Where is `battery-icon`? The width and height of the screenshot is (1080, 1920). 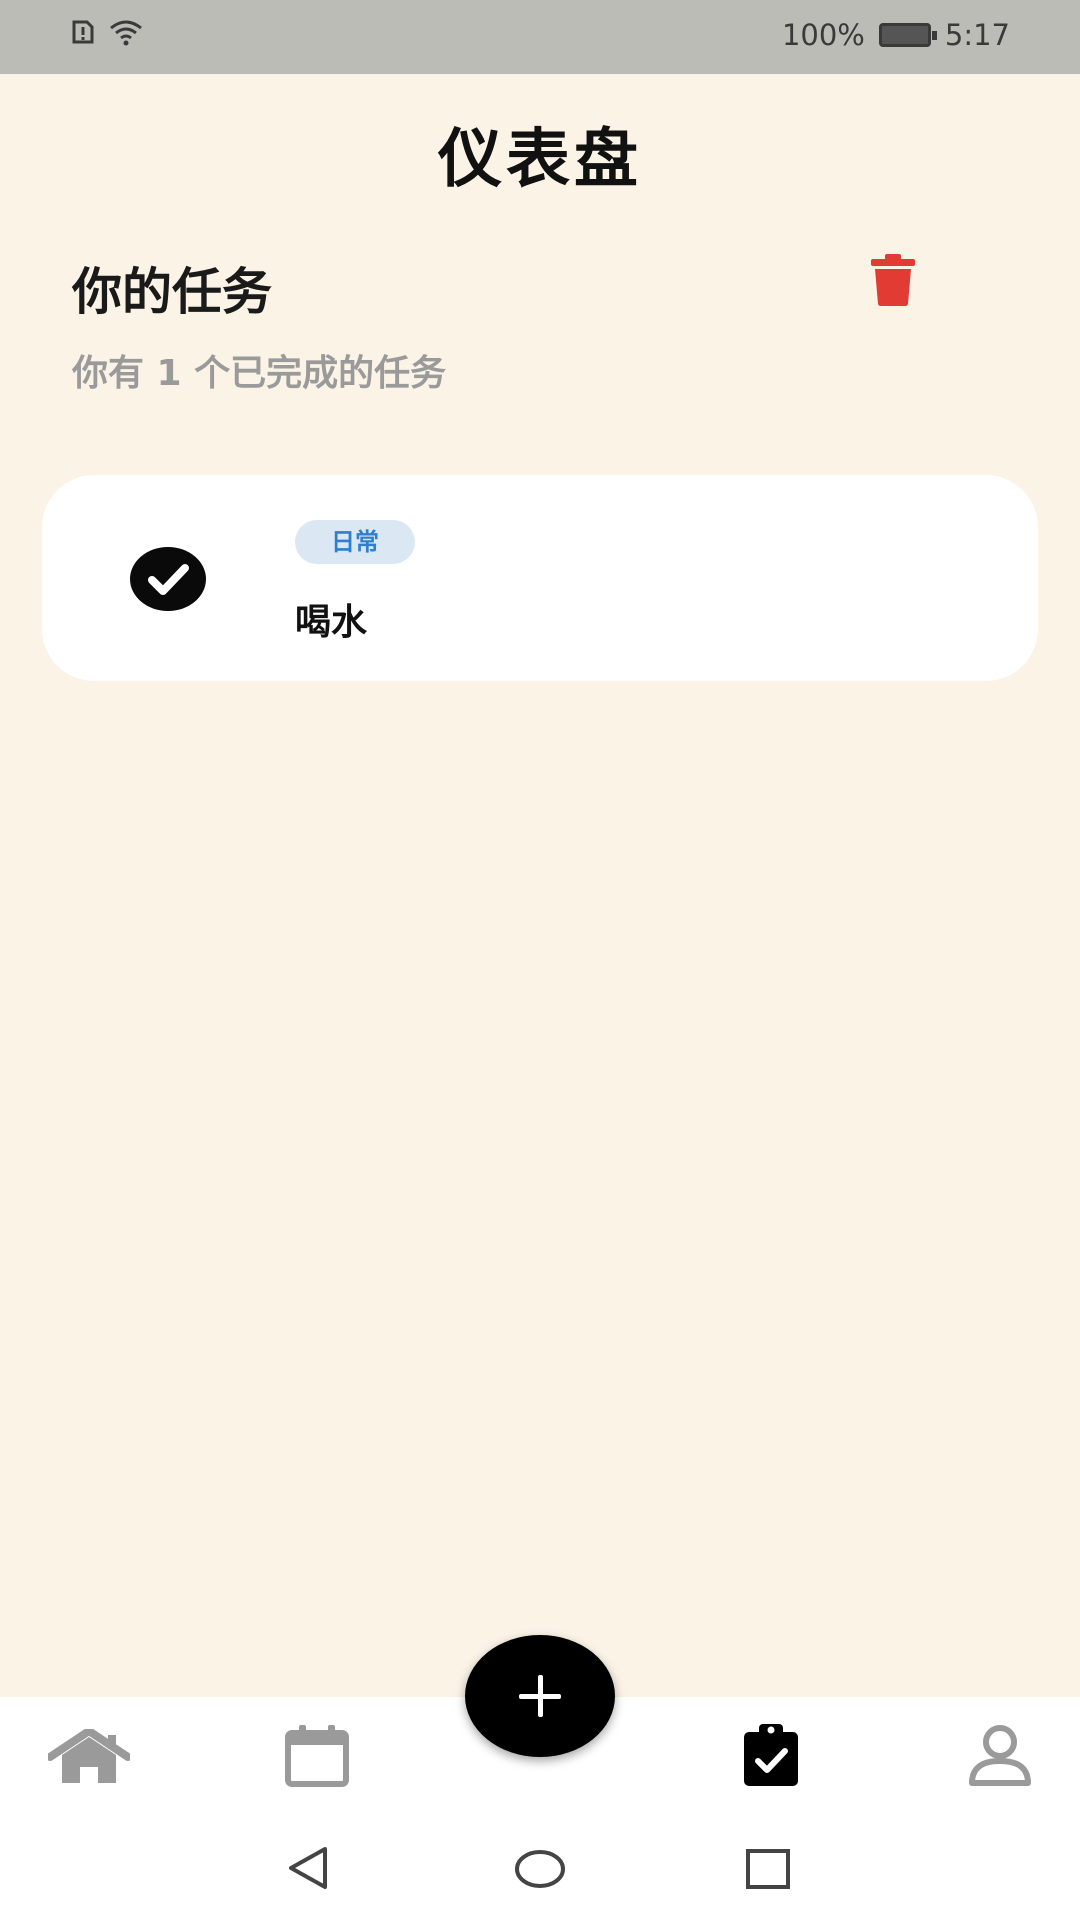 battery-icon is located at coordinates (907, 35).